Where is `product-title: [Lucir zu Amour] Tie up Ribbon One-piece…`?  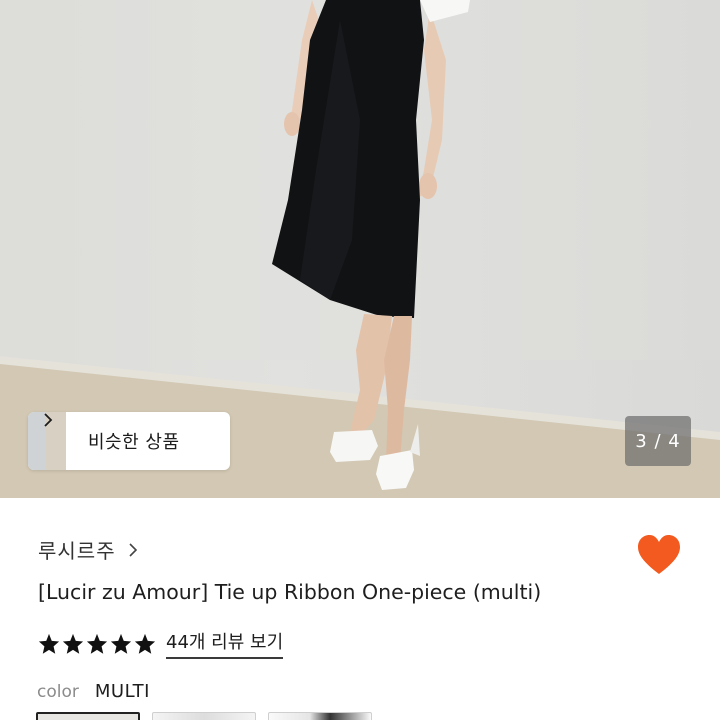 product-title: [Lucir zu Amour] Tie up Ribbon One-piece… is located at coordinates (290, 592).